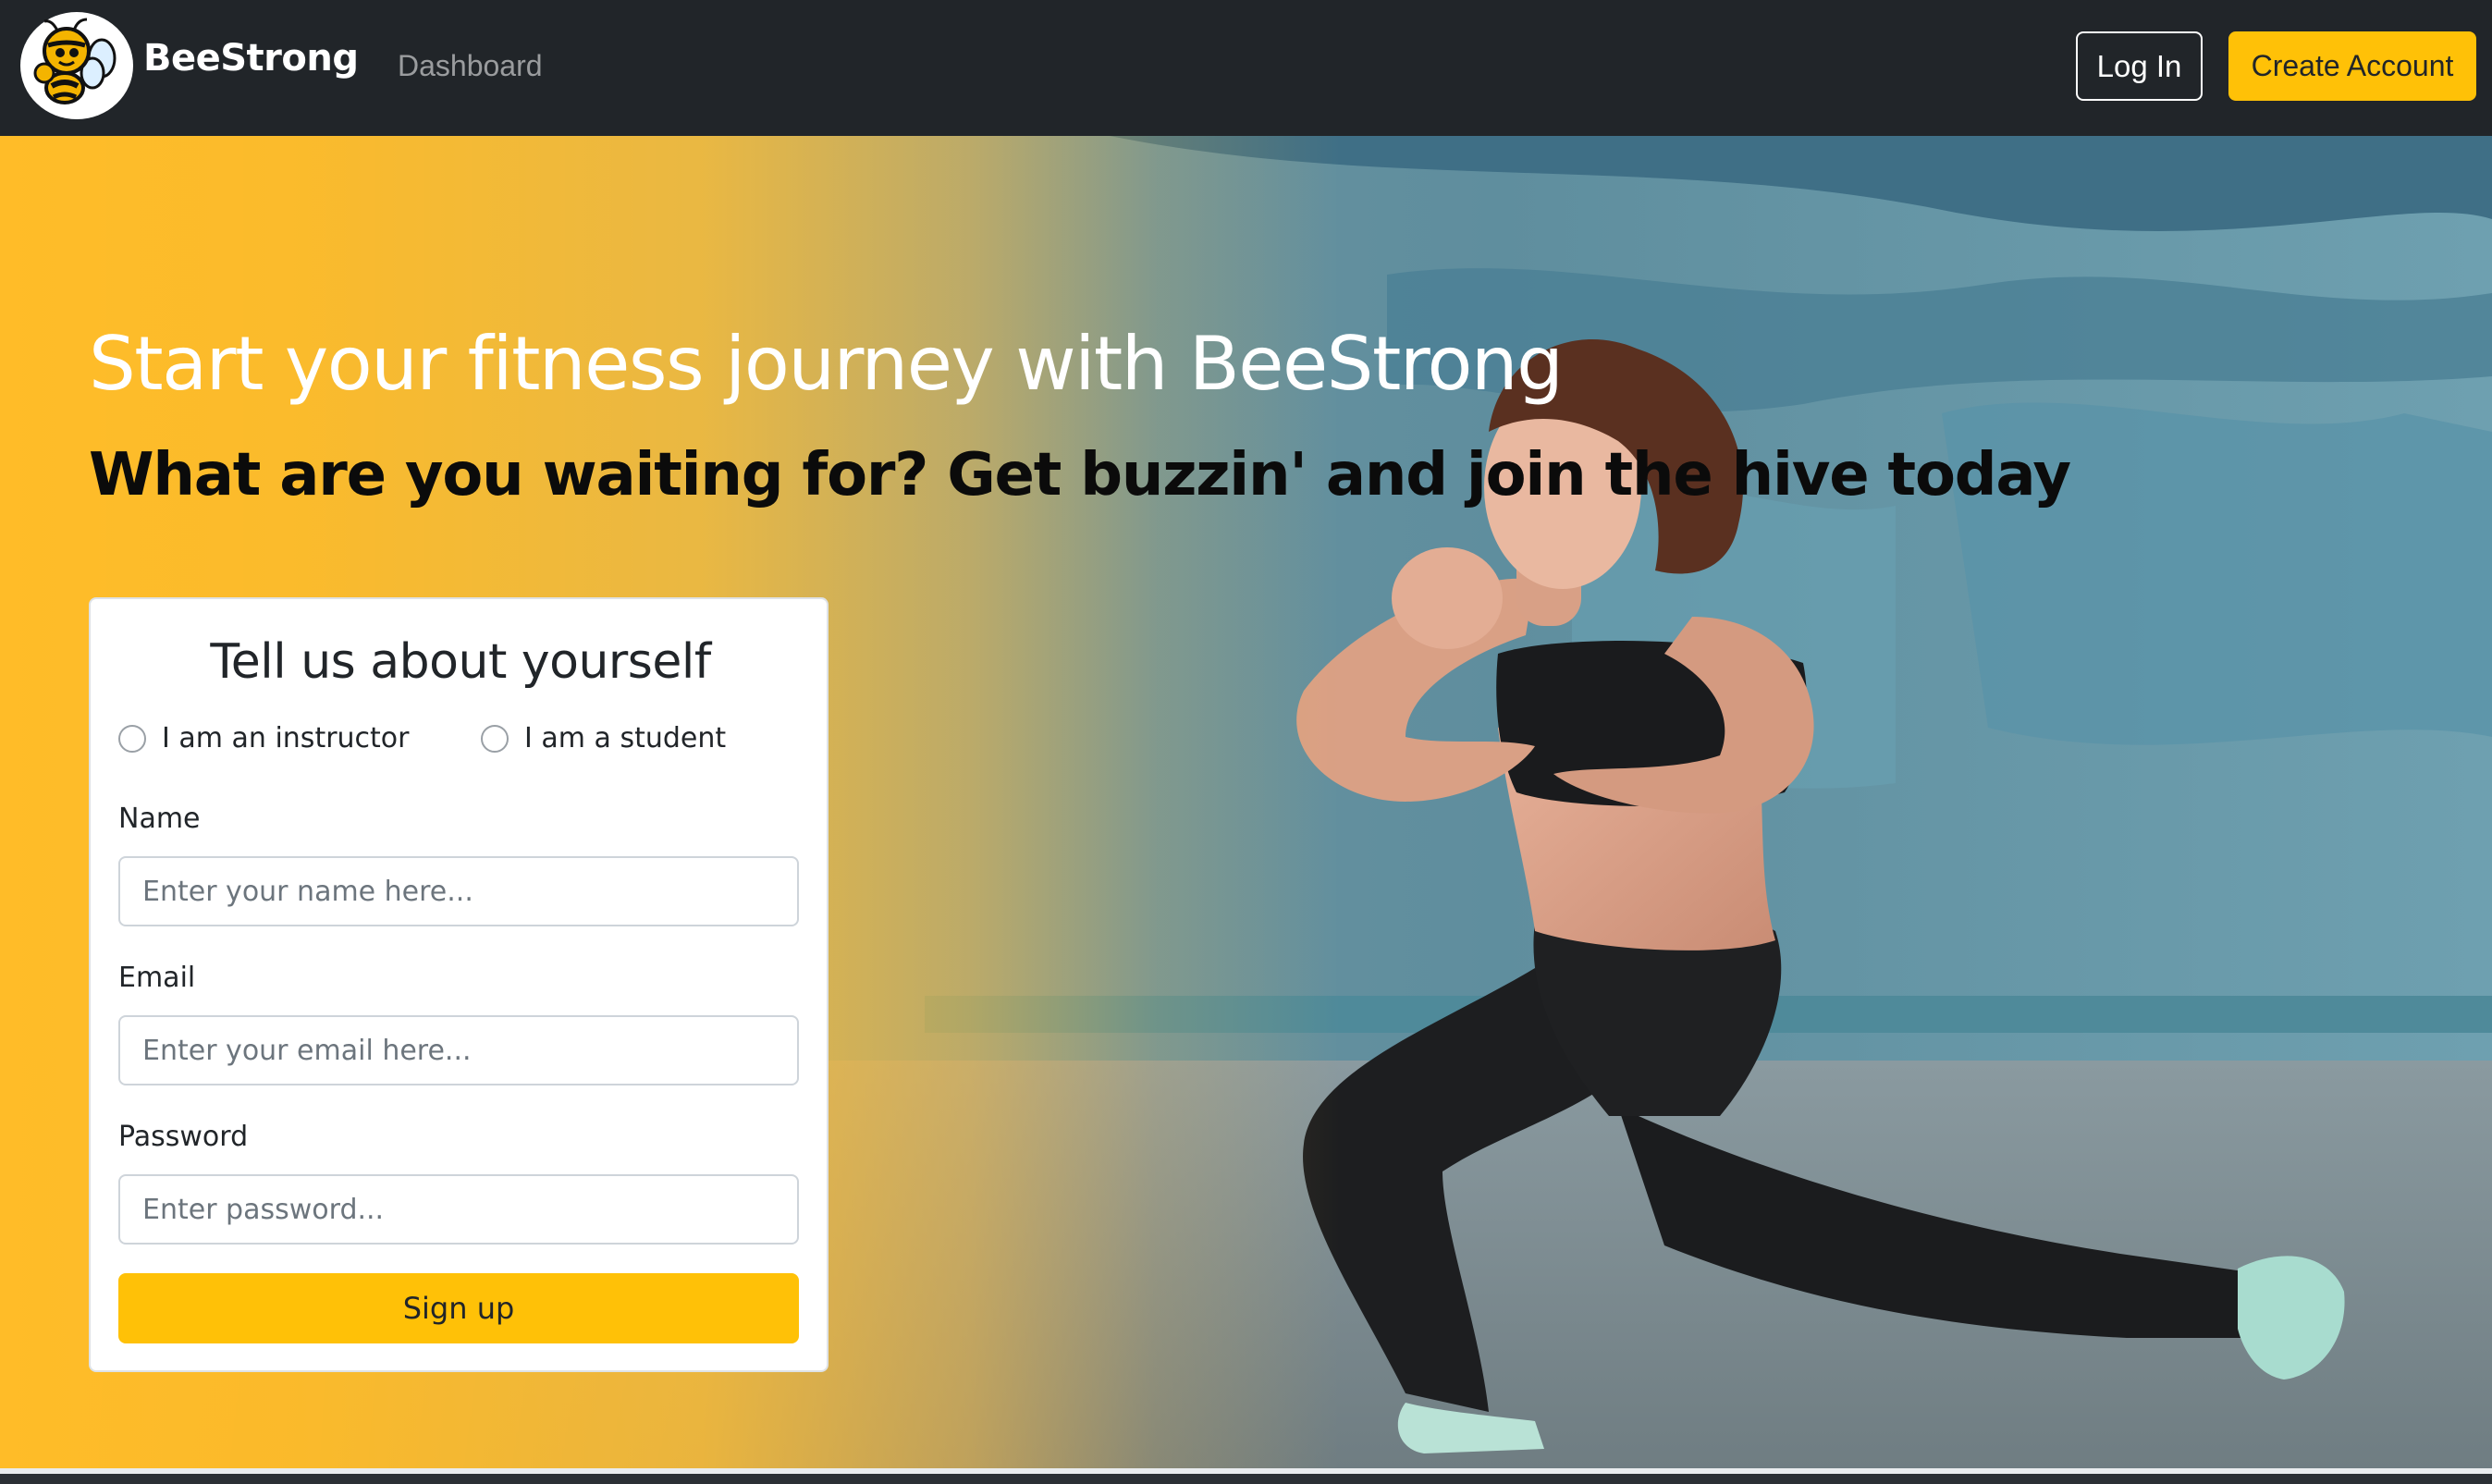 The width and height of the screenshot is (2492, 1484). Describe the element at coordinates (458, 891) in the screenshot. I see `name-input` at that location.